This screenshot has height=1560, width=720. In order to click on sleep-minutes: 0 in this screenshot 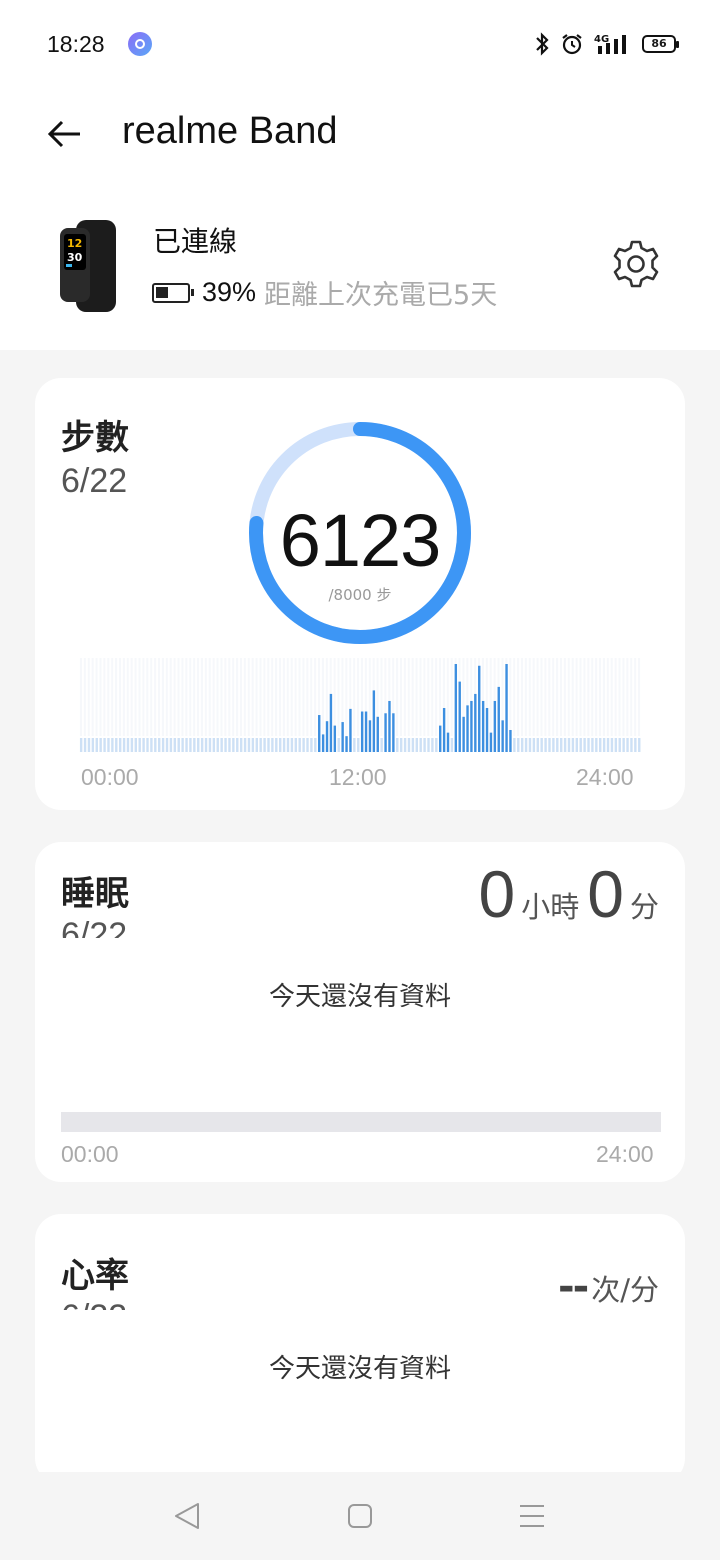, I will do `click(605, 894)`.